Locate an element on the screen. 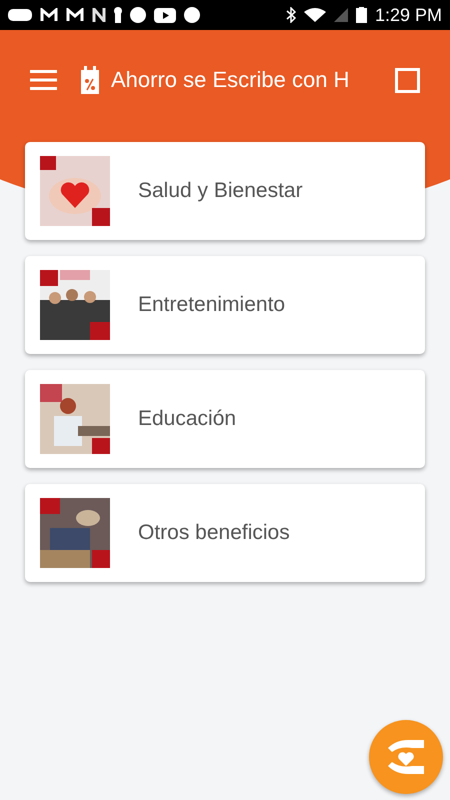  hands-heart-button is located at coordinates (406, 757).